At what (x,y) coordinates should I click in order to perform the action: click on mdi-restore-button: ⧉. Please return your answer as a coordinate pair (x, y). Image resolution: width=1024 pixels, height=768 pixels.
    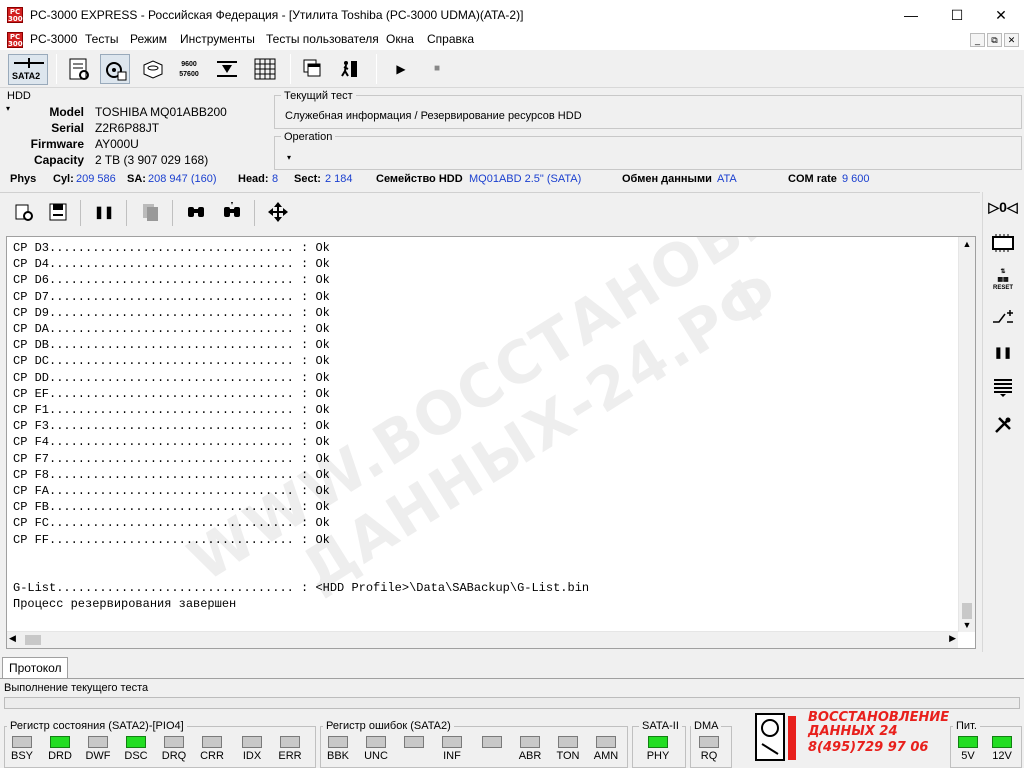
    Looking at the image, I should click on (994, 40).